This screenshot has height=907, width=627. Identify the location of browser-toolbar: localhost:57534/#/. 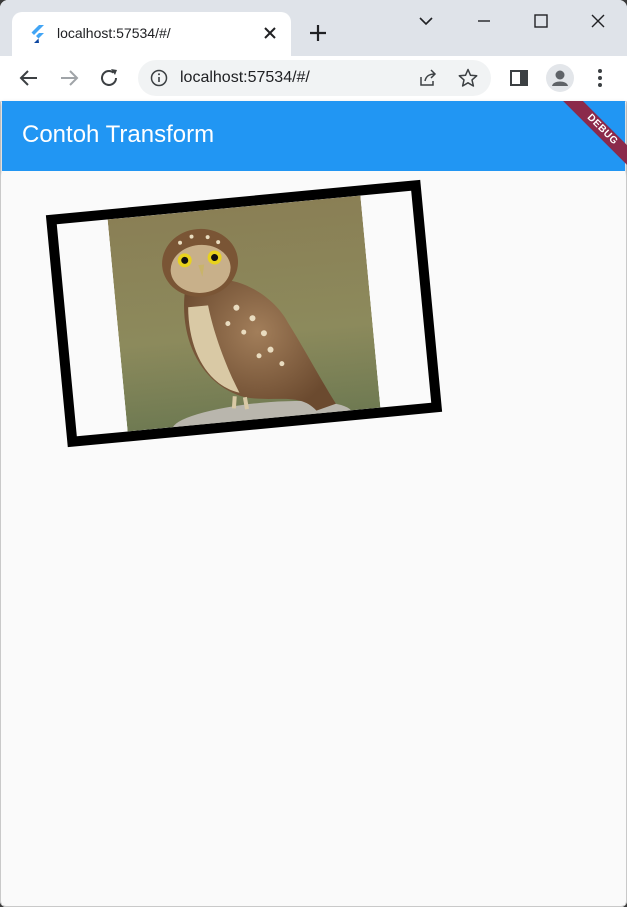
(313, 79).